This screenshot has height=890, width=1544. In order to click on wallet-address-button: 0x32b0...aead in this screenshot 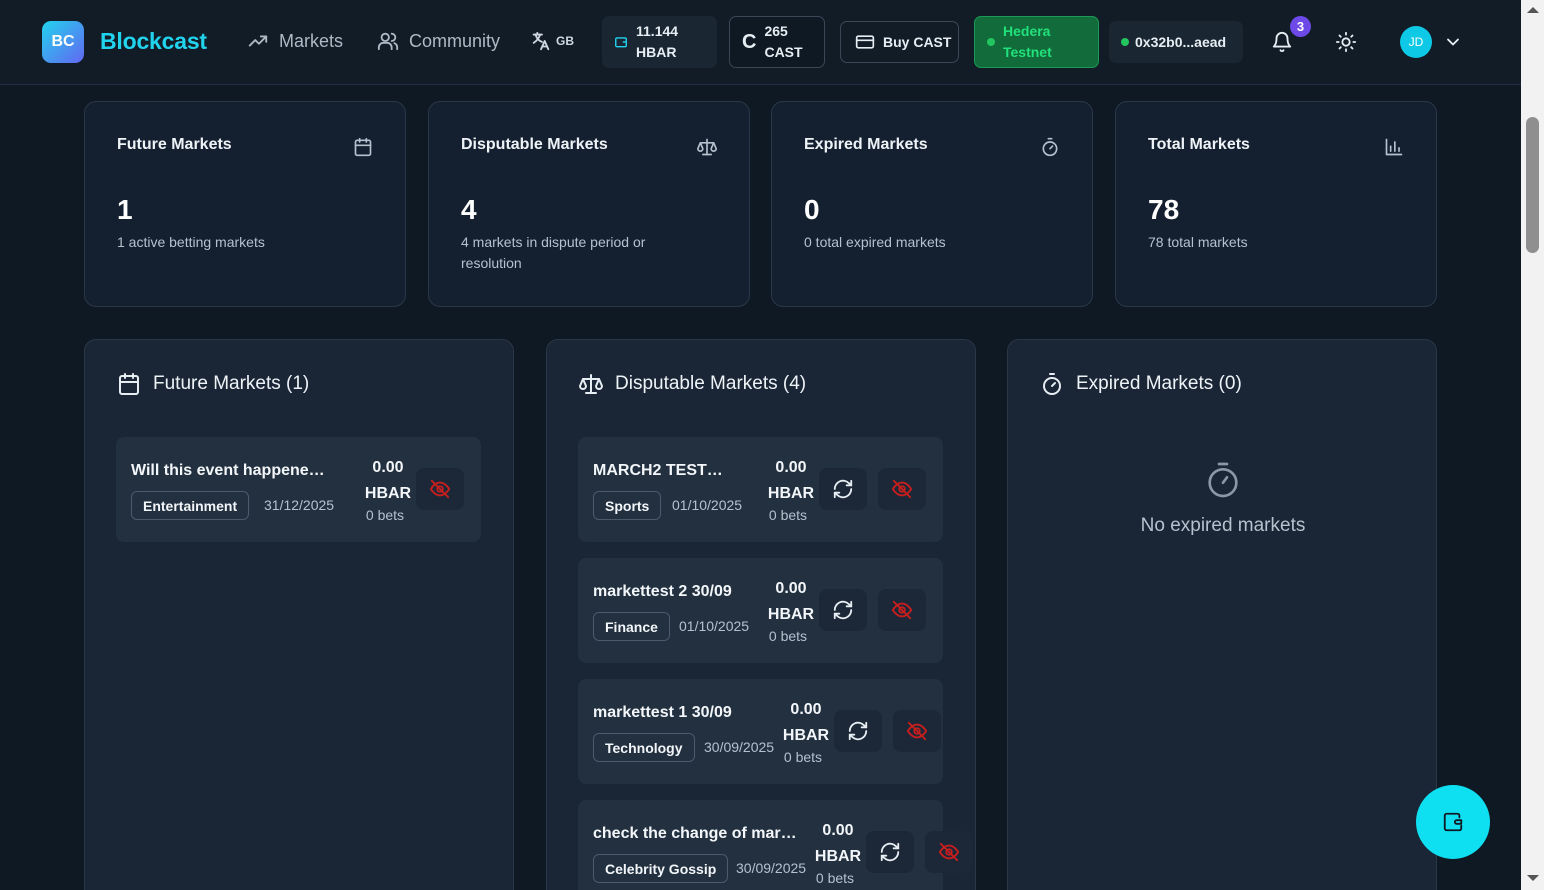, I will do `click(1176, 42)`.